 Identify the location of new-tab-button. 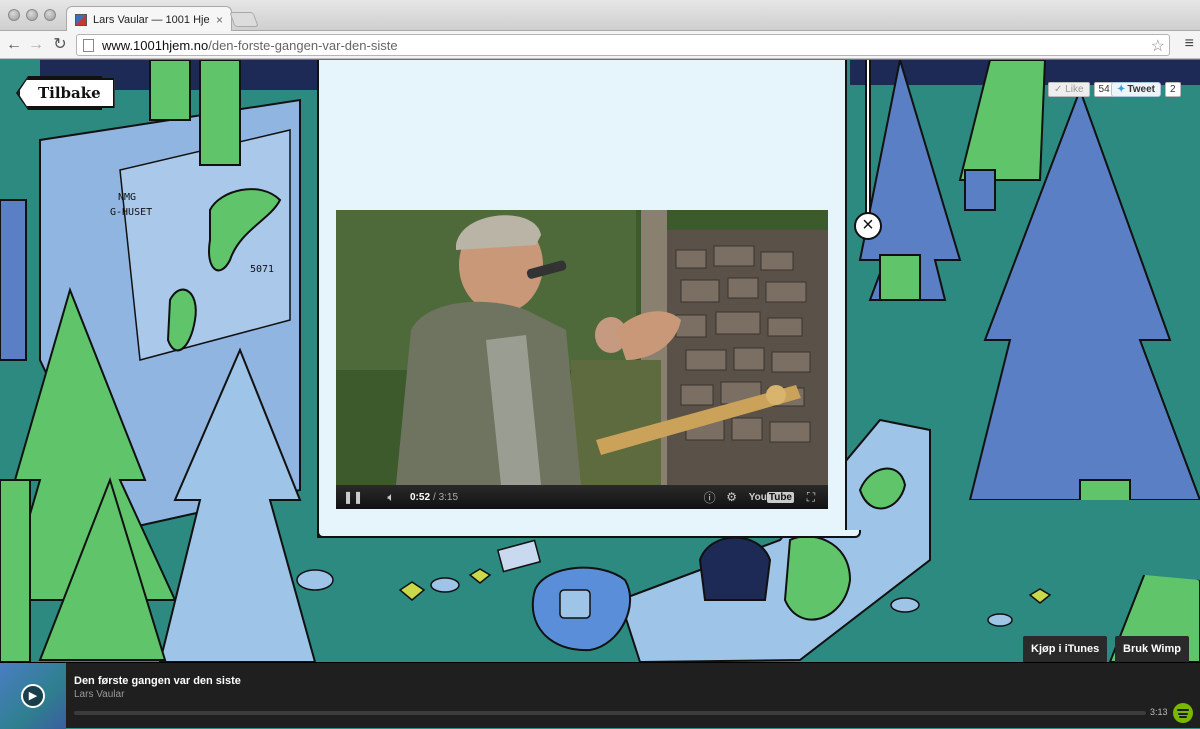
(244, 19).